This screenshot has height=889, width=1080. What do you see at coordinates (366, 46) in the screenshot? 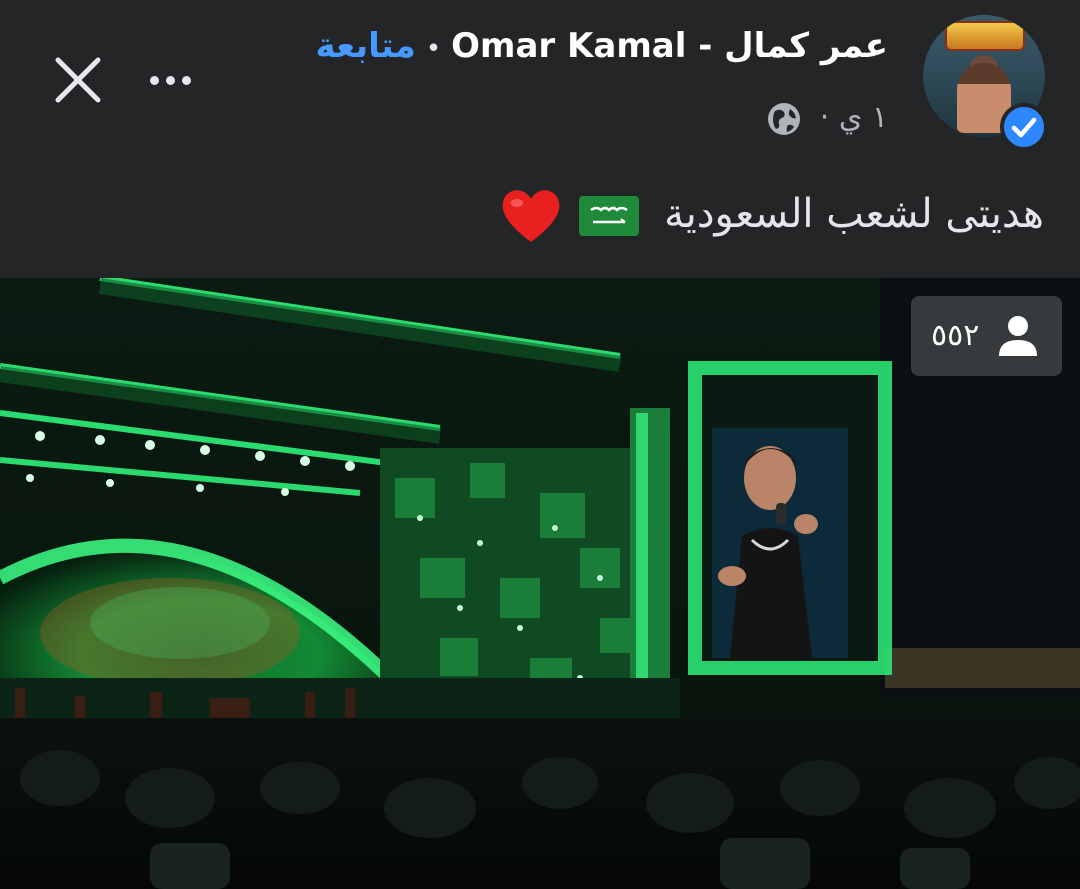
I see `follow-button: متابعة` at bounding box center [366, 46].